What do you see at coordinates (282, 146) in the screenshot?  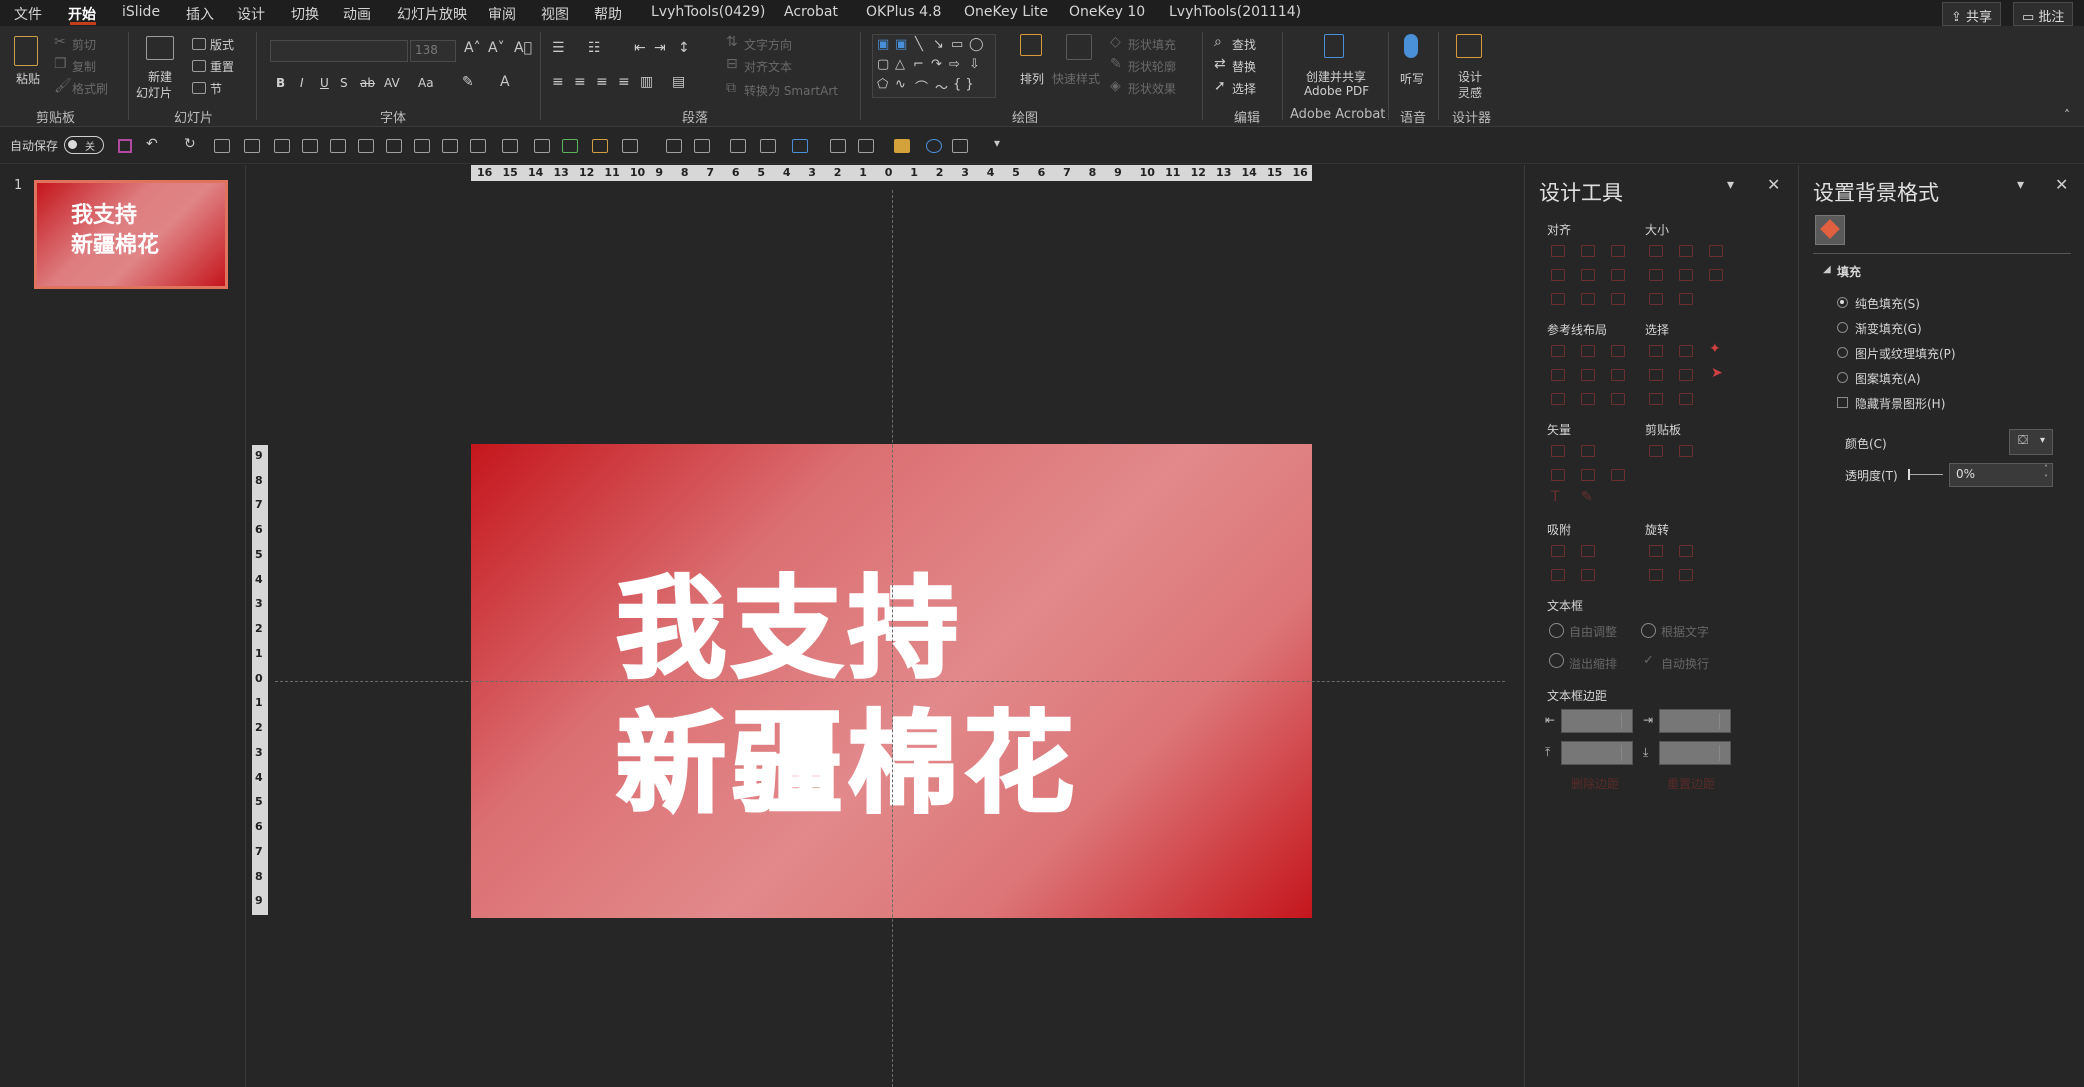 I see `align-right-tool-icon` at bounding box center [282, 146].